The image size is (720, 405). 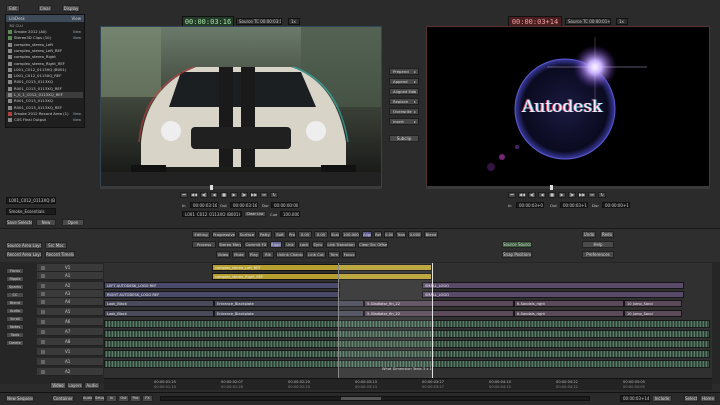 I want to click on timeline-side-button: Tools, so click(x=15, y=335).